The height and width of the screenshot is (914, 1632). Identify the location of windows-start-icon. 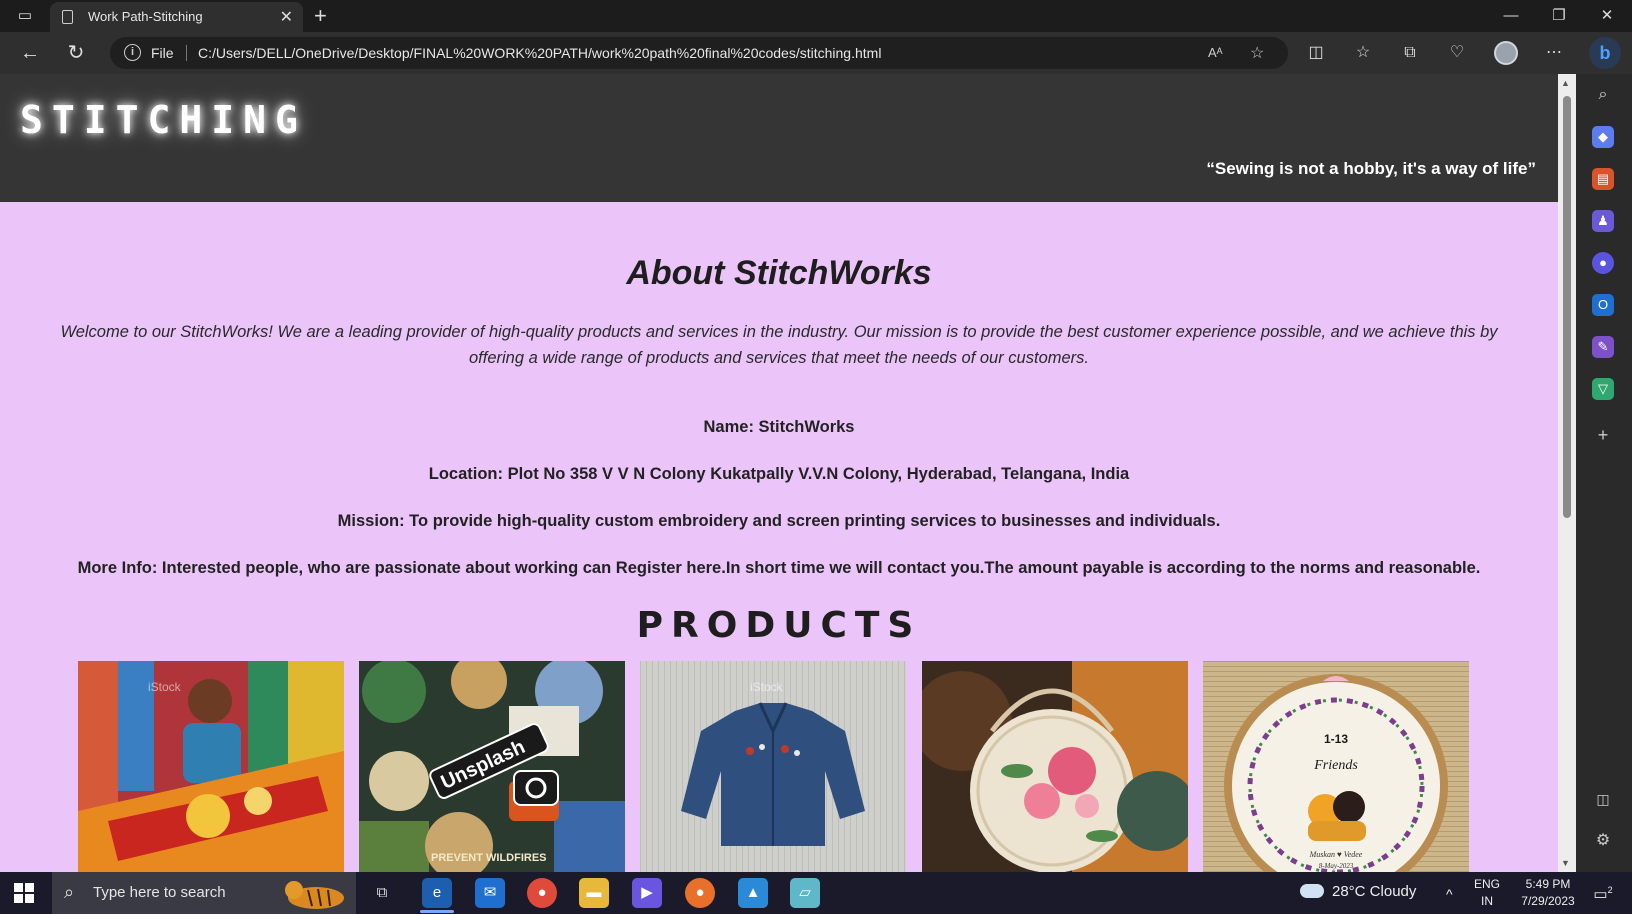
(24, 893).